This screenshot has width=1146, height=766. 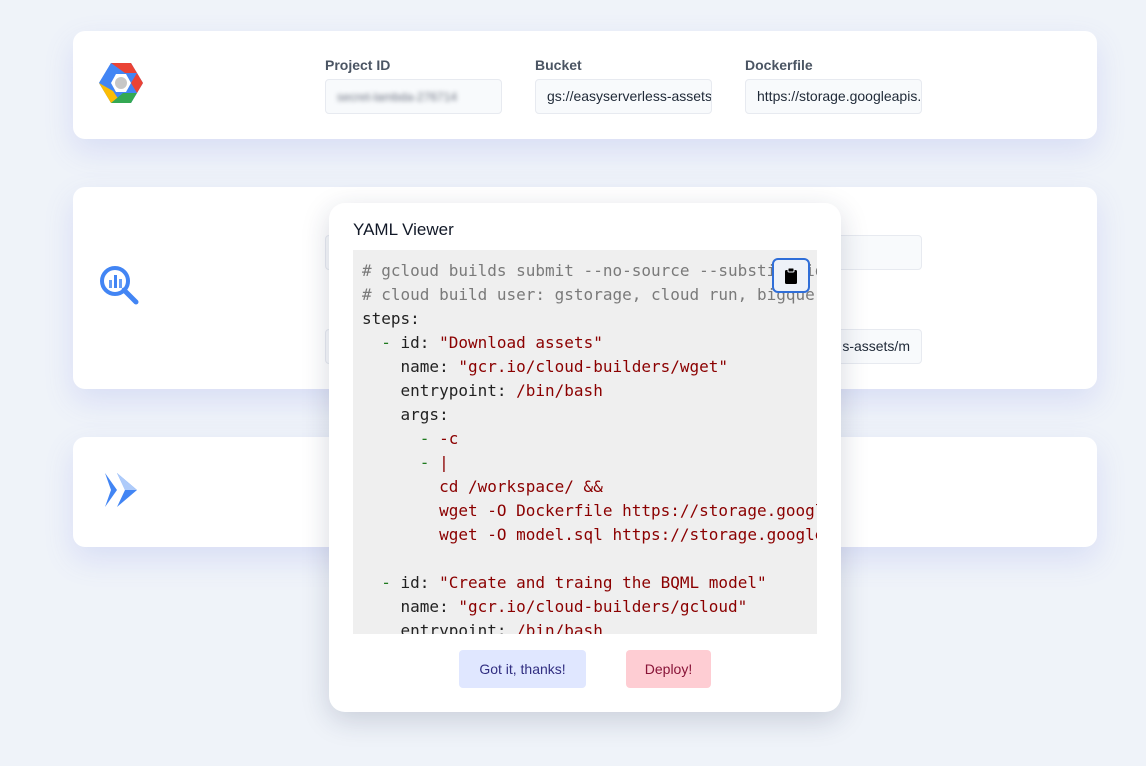 I want to click on modal-title: YAML Viewer, so click(x=403, y=229).